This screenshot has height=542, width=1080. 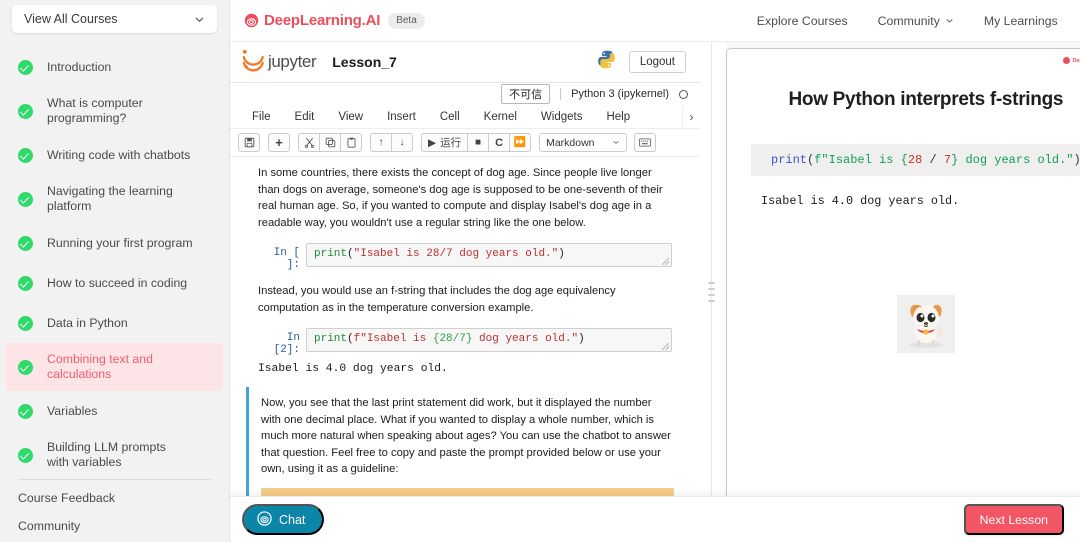 I want to click on menu-view: View, so click(x=350, y=117).